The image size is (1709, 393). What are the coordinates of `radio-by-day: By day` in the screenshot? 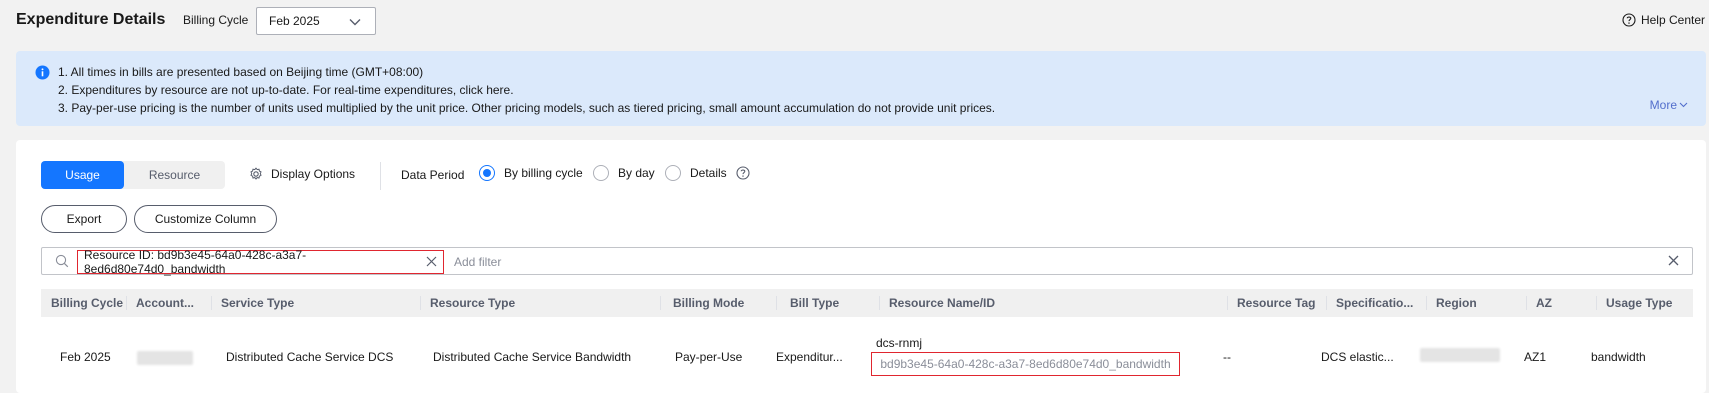 It's located at (624, 173).